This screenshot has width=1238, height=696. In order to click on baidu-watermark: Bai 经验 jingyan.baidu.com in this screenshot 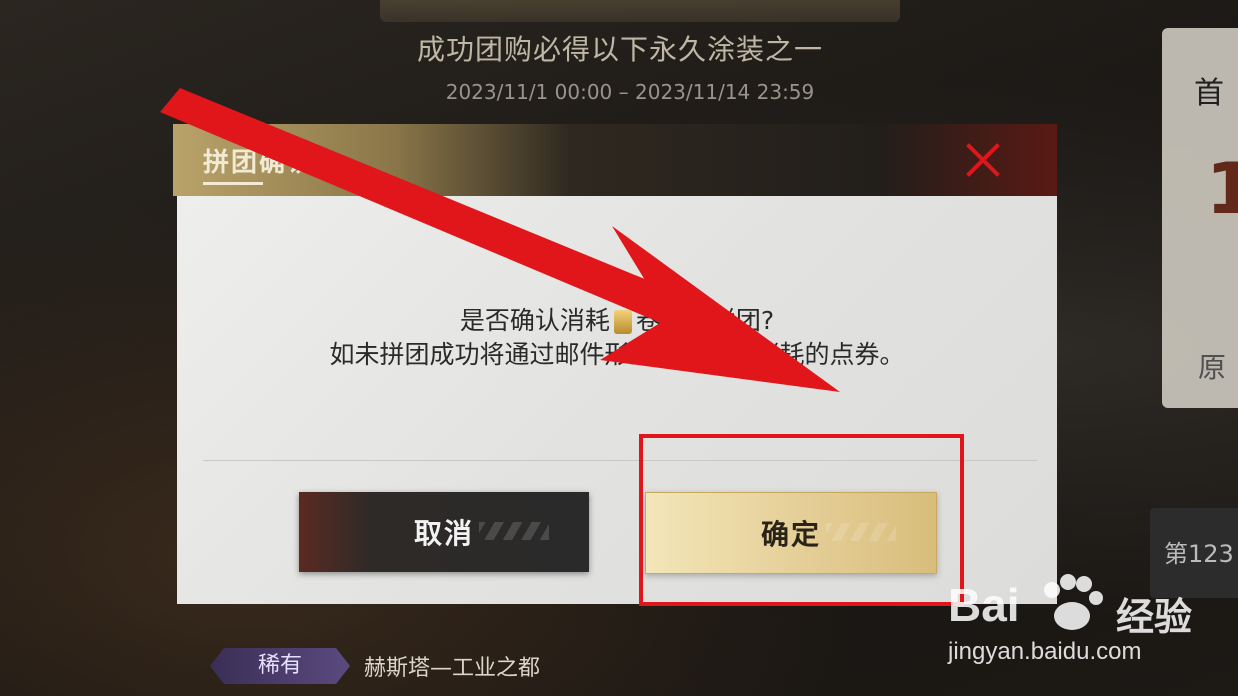, I will do `click(1093, 628)`.